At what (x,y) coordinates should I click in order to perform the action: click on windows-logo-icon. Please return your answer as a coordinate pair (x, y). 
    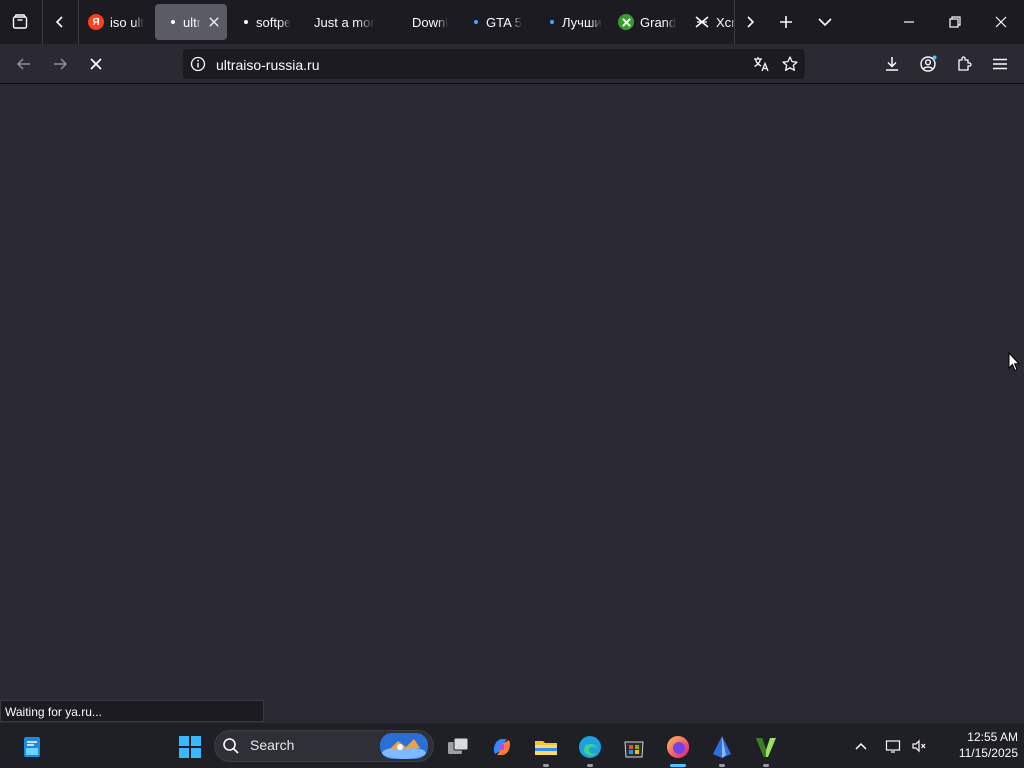
    Looking at the image, I should click on (190, 747).